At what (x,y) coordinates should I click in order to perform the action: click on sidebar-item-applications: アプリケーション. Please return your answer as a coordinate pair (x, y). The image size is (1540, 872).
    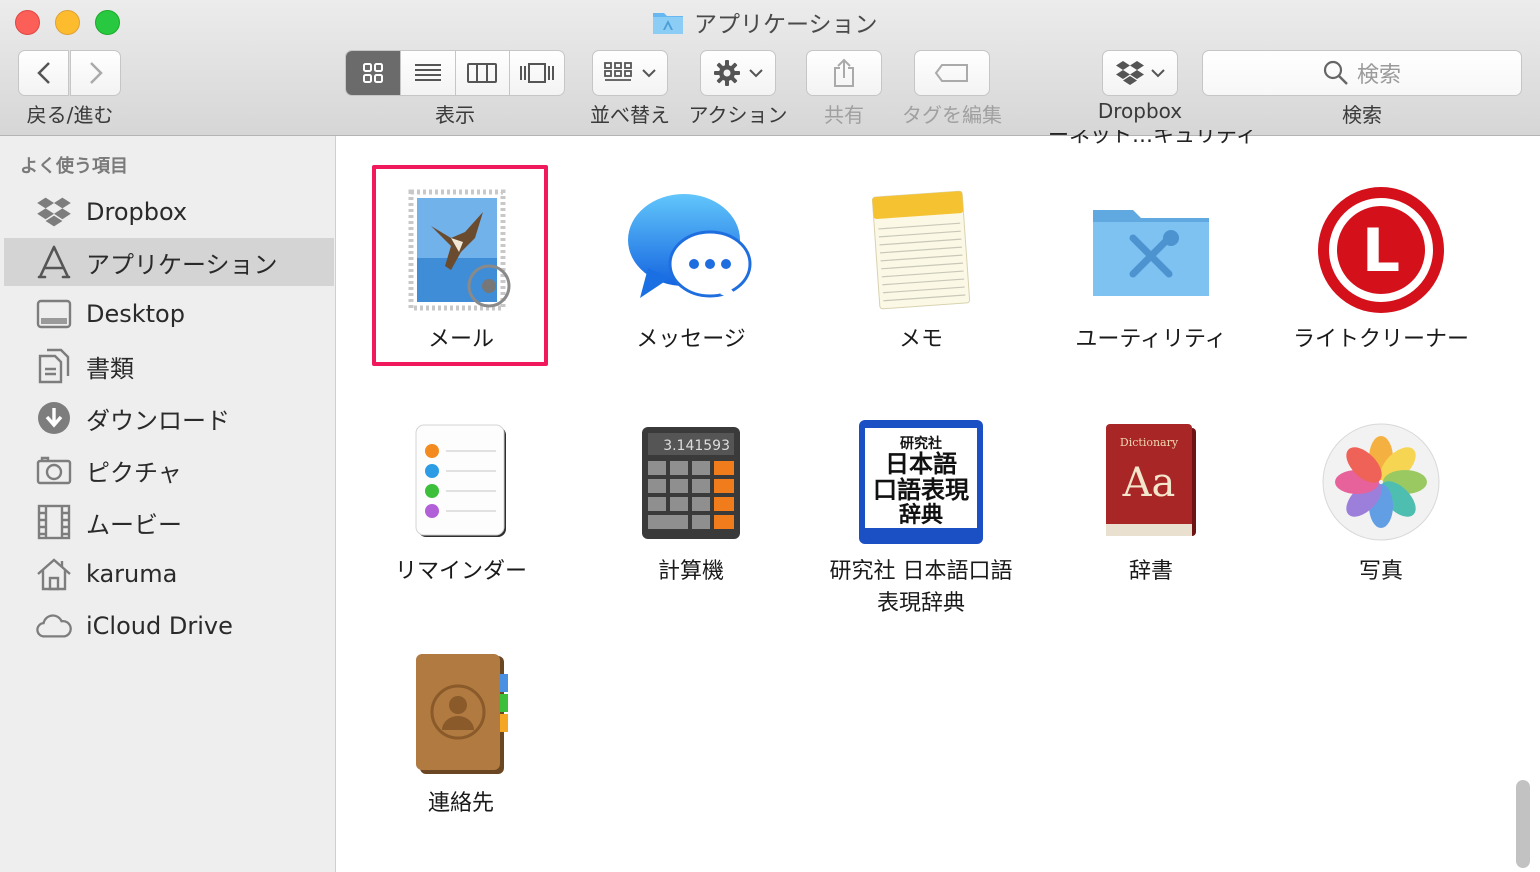
    Looking at the image, I should click on (169, 262).